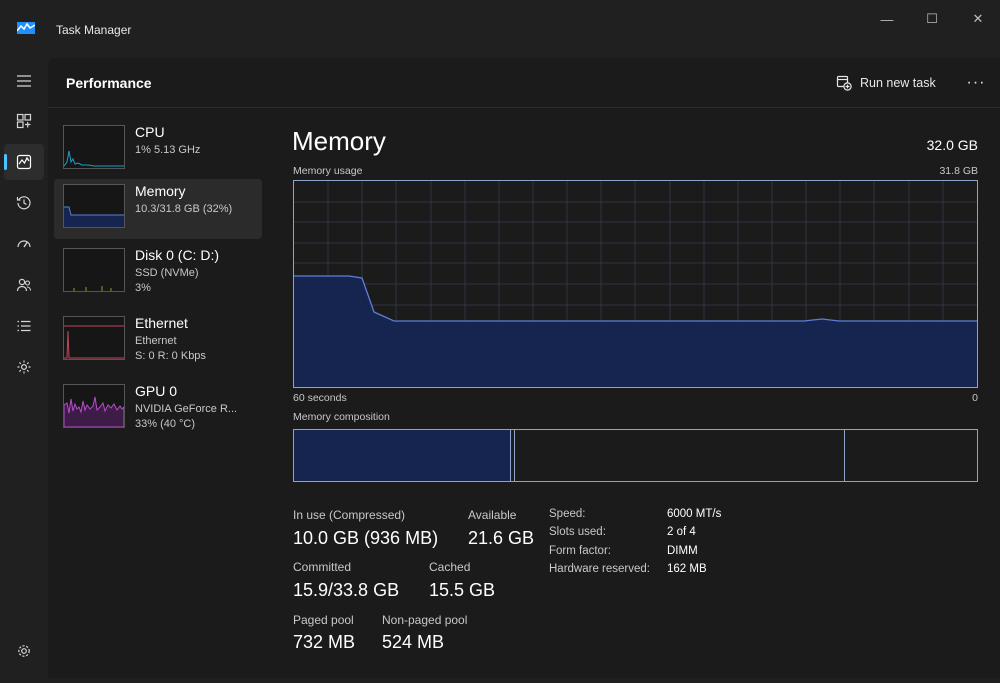 The width and height of the screenshot is (1000, 683). I want to click on resource-detail: 1% 5.13 GHz, so click(168, 150).